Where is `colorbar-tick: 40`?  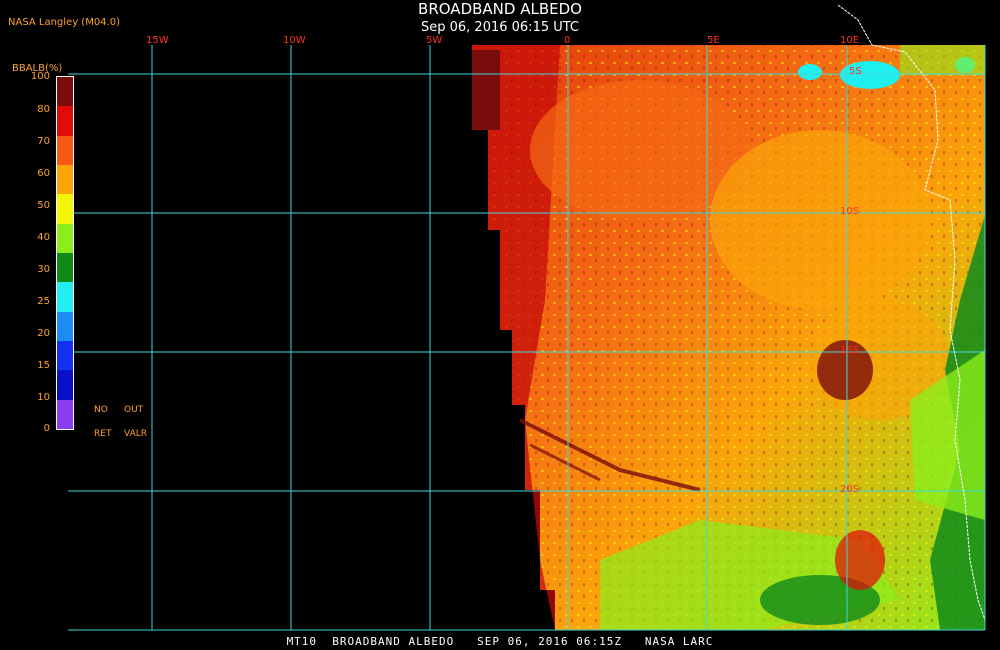 colorbar-tick: 40 is located at coordinates (43, 237).